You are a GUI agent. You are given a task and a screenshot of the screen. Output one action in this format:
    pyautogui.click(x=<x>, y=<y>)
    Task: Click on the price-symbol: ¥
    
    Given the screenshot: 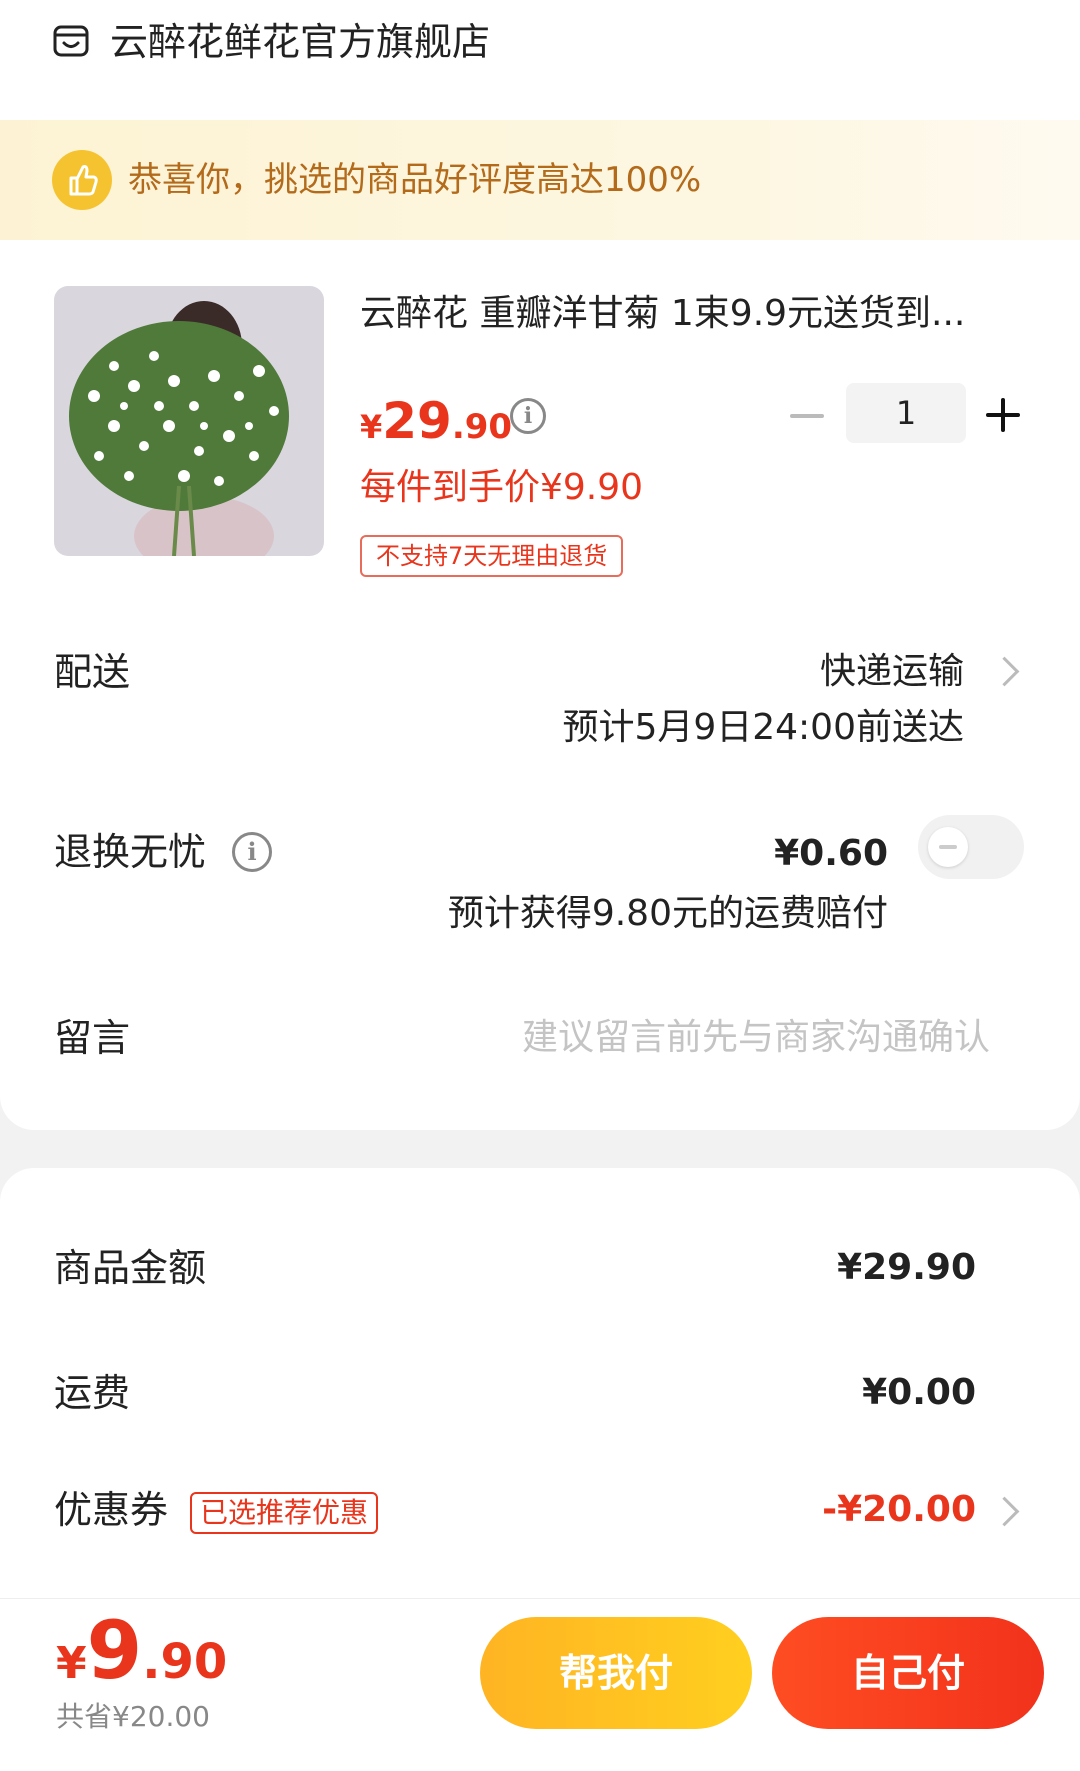 What is the action you would take?
    pyautogui.click(x=371, y=427)
    